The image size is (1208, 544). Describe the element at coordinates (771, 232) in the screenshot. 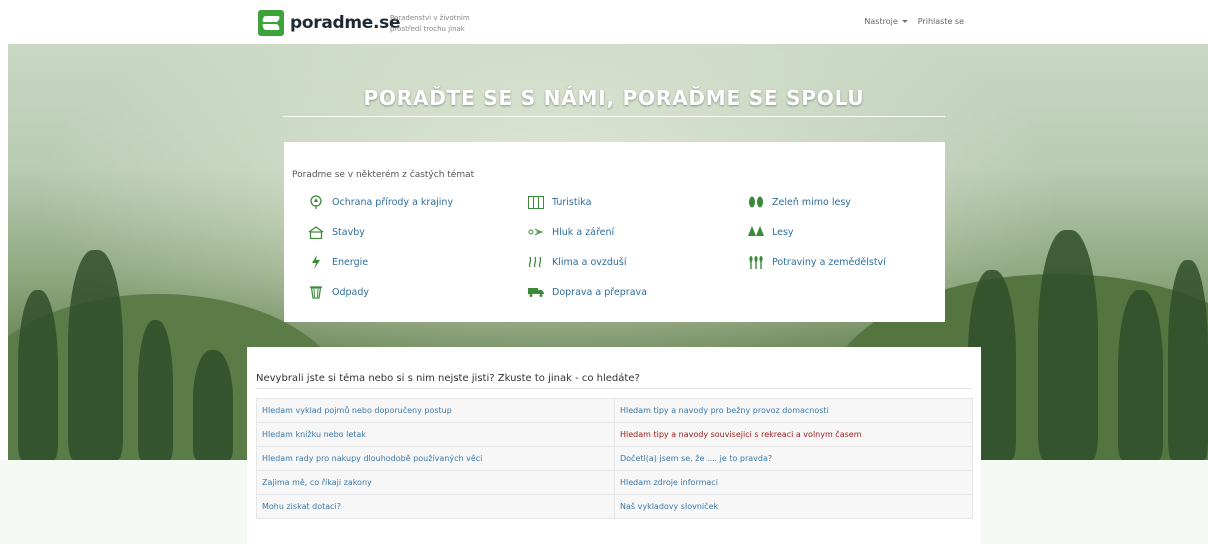

I see `topic-forests: Lesy` at that location.